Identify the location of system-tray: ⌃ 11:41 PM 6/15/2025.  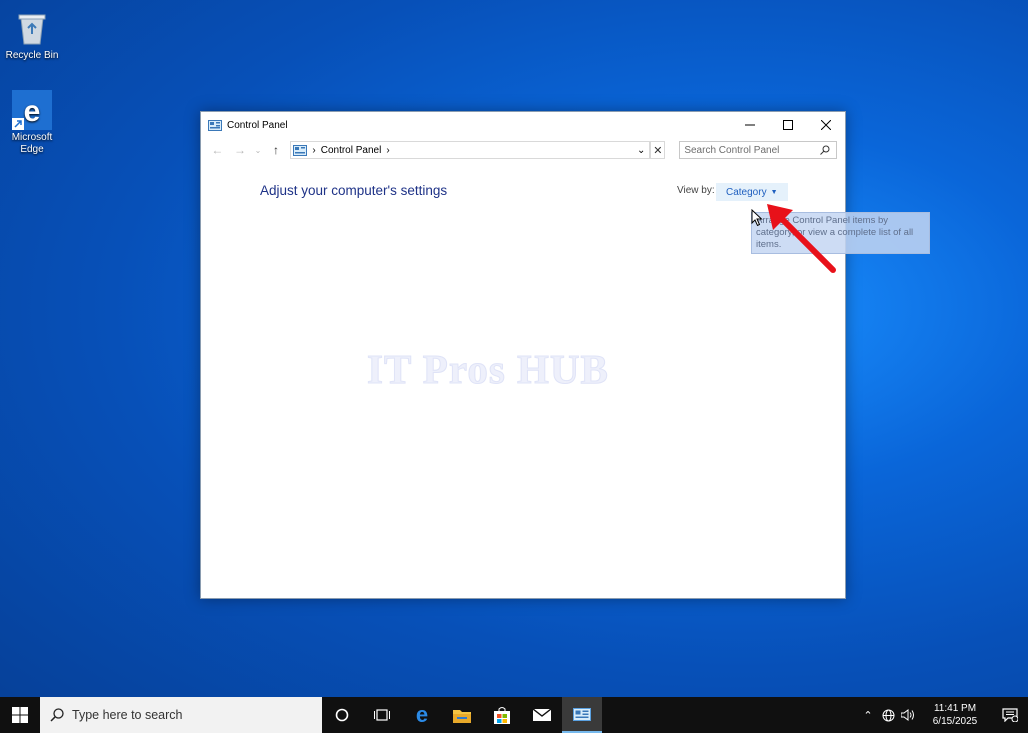
(943, 715).